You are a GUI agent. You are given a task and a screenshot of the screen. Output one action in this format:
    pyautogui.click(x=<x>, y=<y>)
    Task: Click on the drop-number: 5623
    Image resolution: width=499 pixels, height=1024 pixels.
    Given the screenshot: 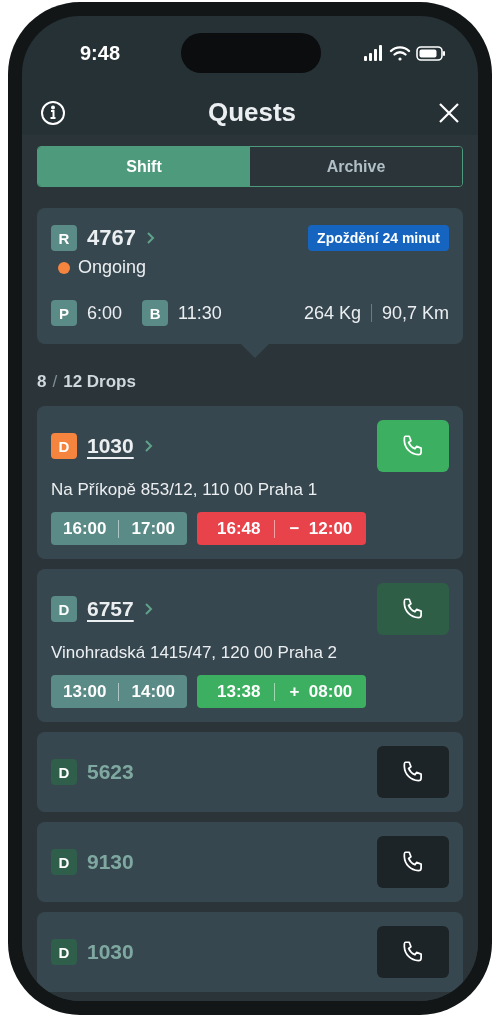 What is the action you would take?
    pyautogui.click(x=110, y=772)
    